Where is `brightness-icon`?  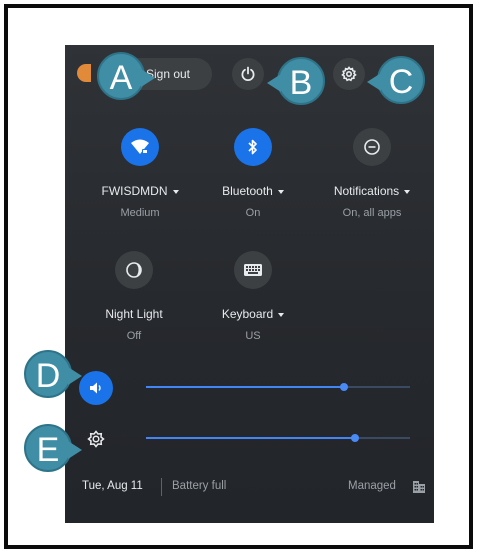 brightness-icon is located at coordinates (96, 439).